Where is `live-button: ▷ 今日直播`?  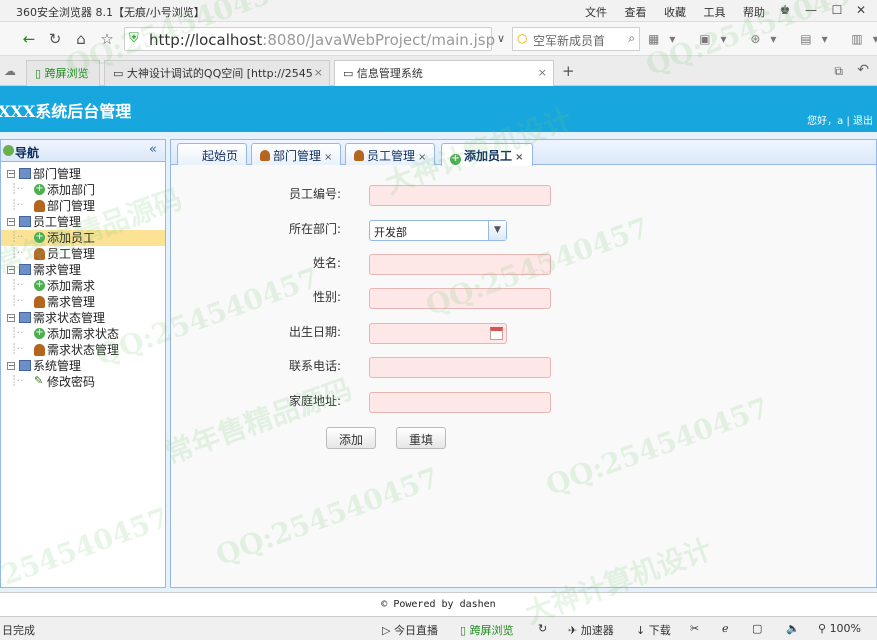
live-button: ▷ 今日直播 is located at coordinates (410, 630).